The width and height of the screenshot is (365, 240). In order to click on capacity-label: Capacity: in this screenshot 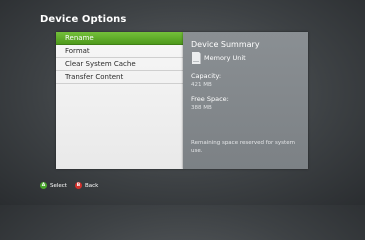, I will do `click(206, 76)`.